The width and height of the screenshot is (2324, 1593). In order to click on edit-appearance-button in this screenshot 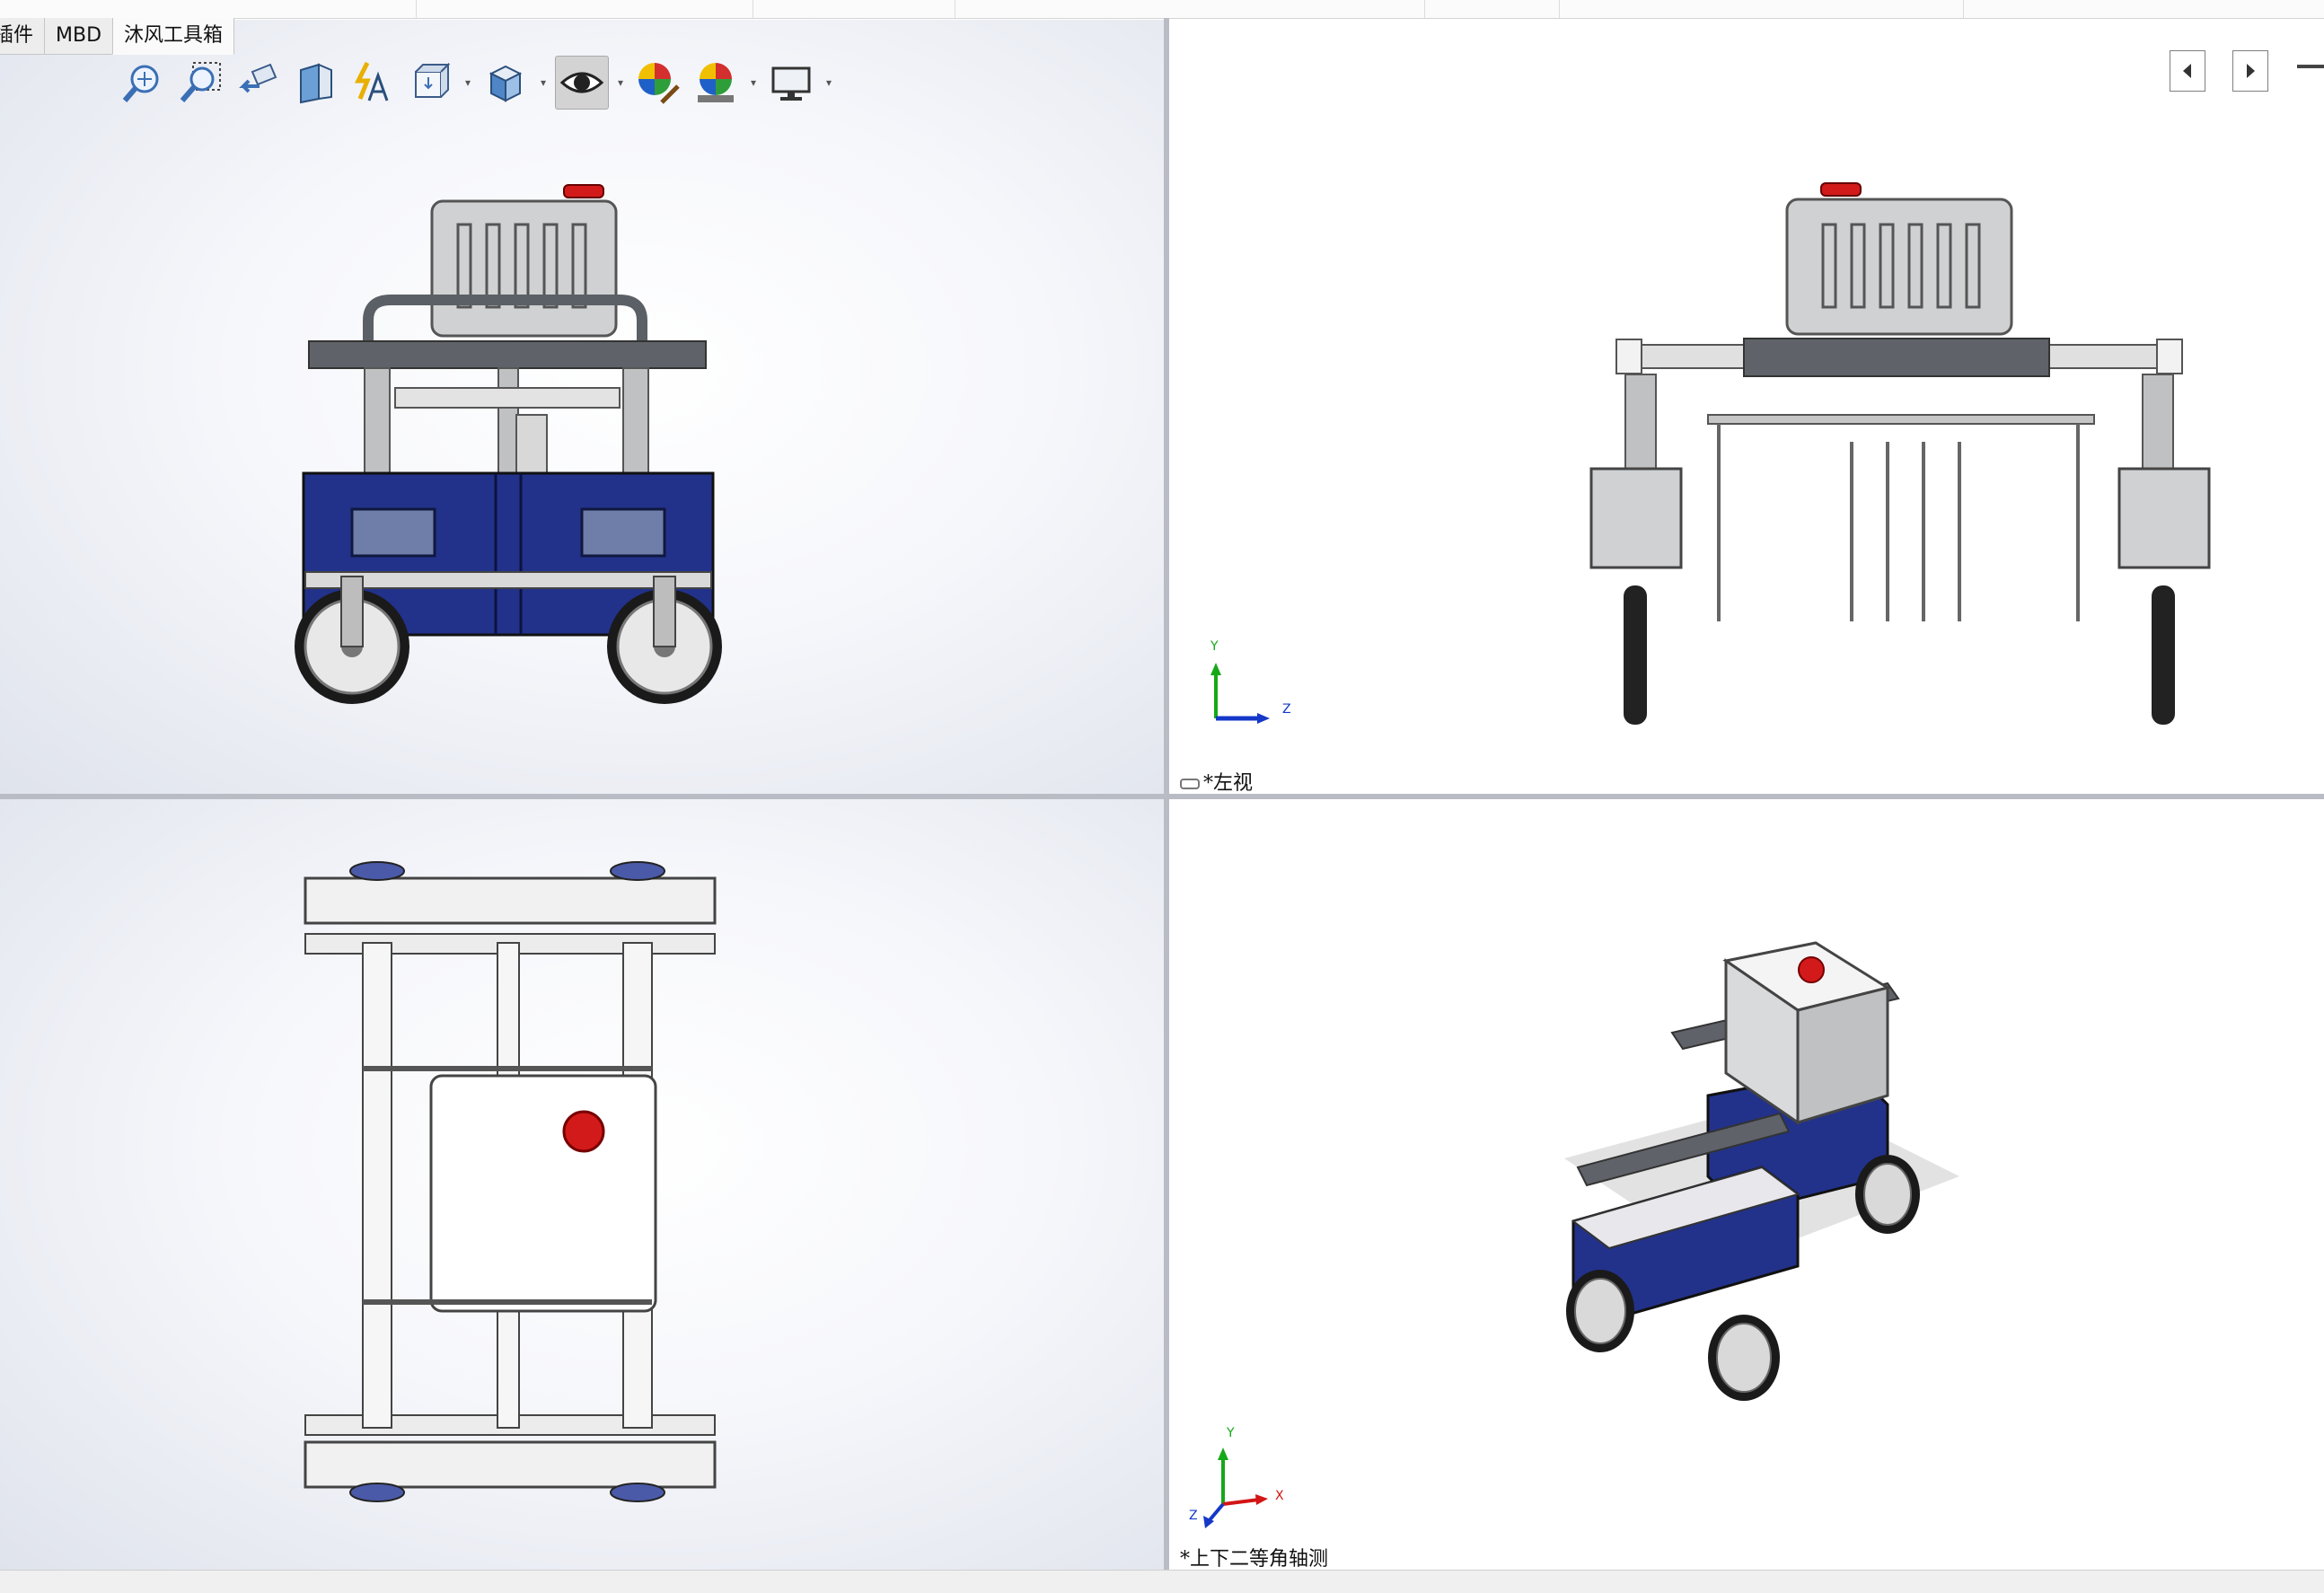, I will do `click(658, 83)`.